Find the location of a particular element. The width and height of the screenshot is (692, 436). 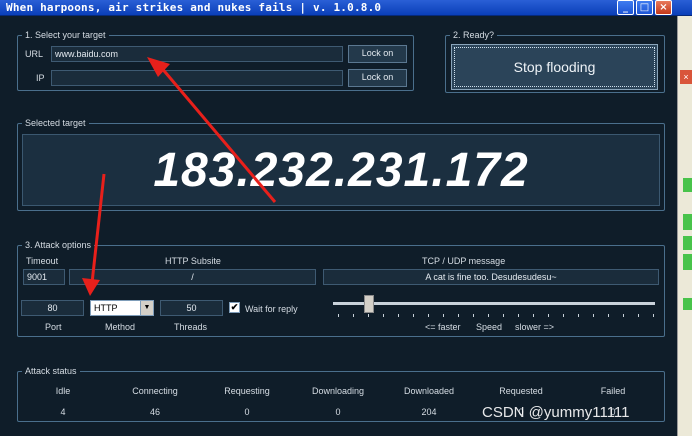

lock-on-url-button: Lock on is located at coordinates (377, 54).